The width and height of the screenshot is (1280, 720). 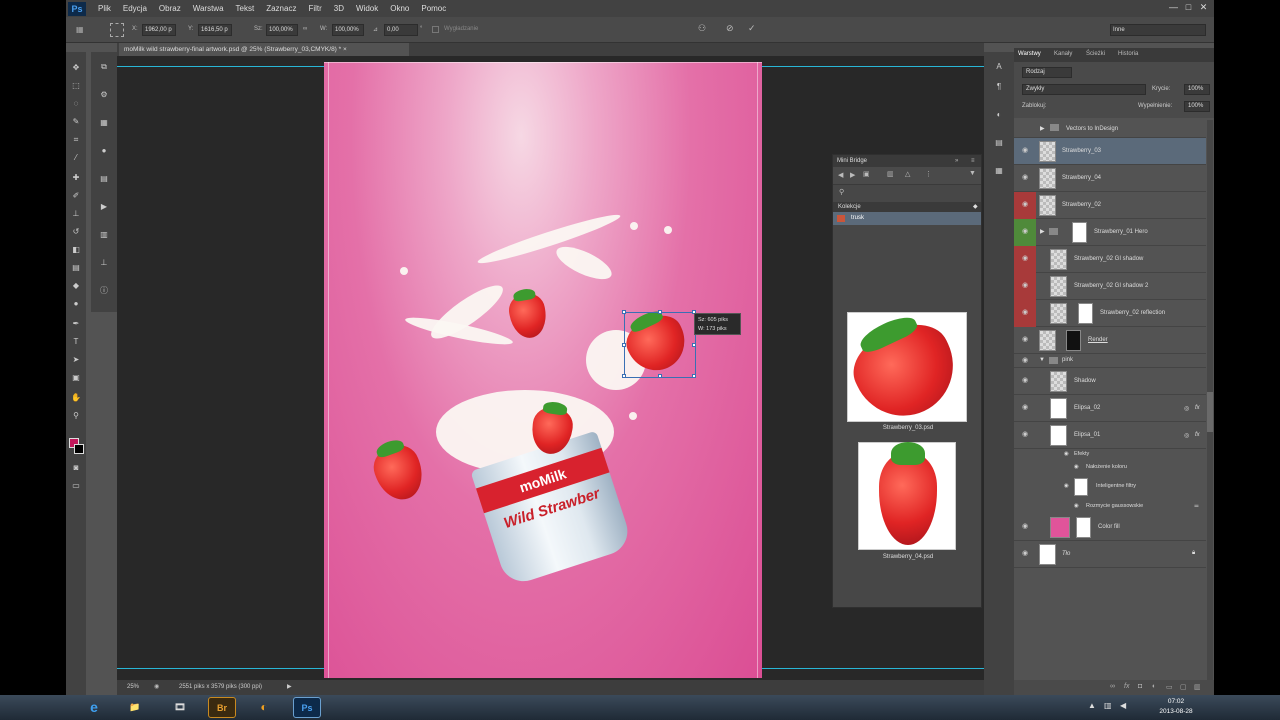 I want to click on layer-row: ◉ Elipsa_02 ◎ fx, so click(x=1110, y=408).